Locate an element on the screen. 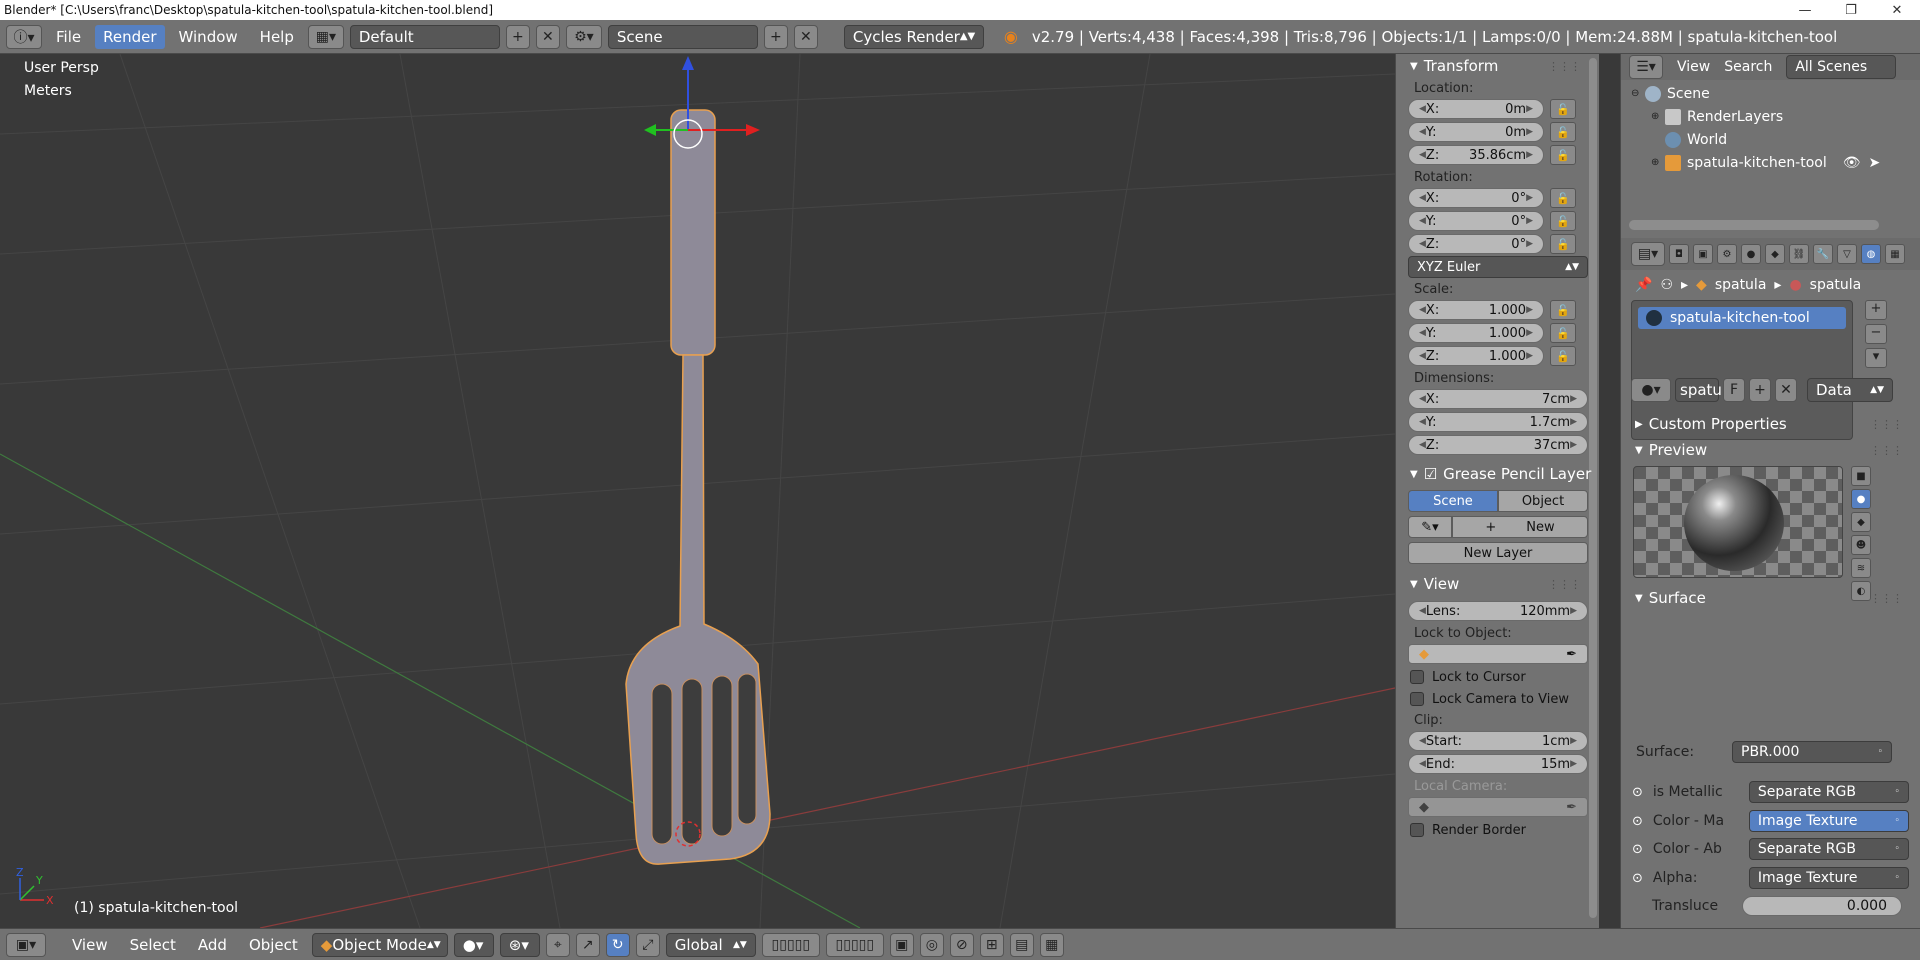  scale-manipulator-icon: ⤢ is located at coordinates (647, 944).